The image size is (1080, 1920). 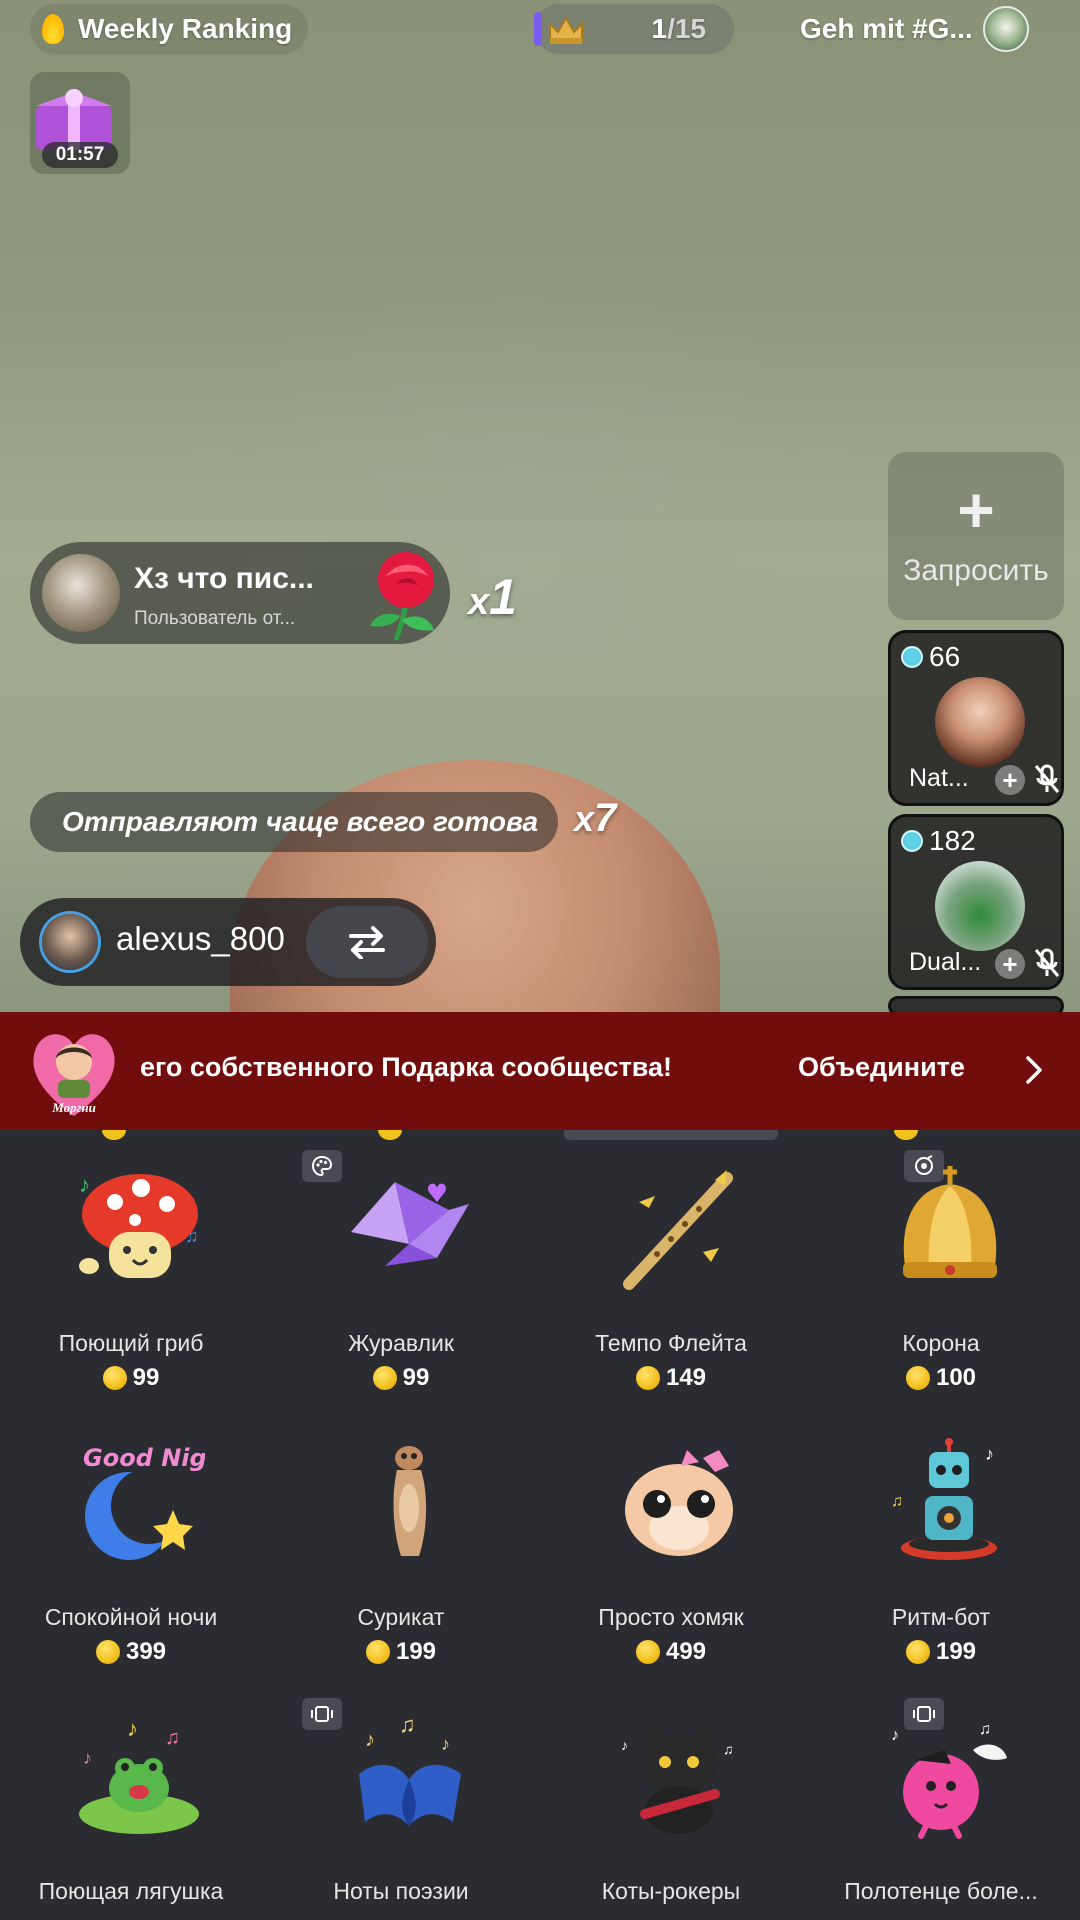 I want to click on gift-item: Темпо Флейта 149, so click(x=675, y=1287).